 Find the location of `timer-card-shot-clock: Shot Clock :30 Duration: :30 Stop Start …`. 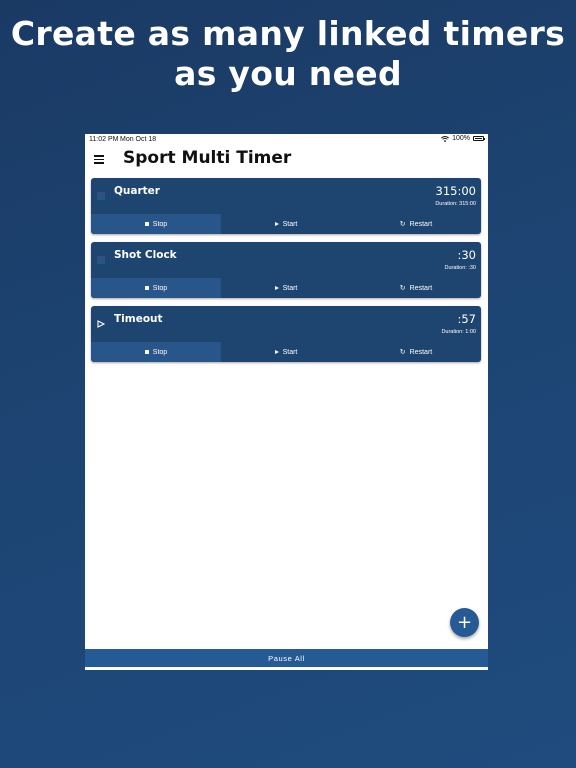

timer-card-shot-clock: Shot Clock :30 Duration: :30 Stop Start … is located at coordinates (286, 270).